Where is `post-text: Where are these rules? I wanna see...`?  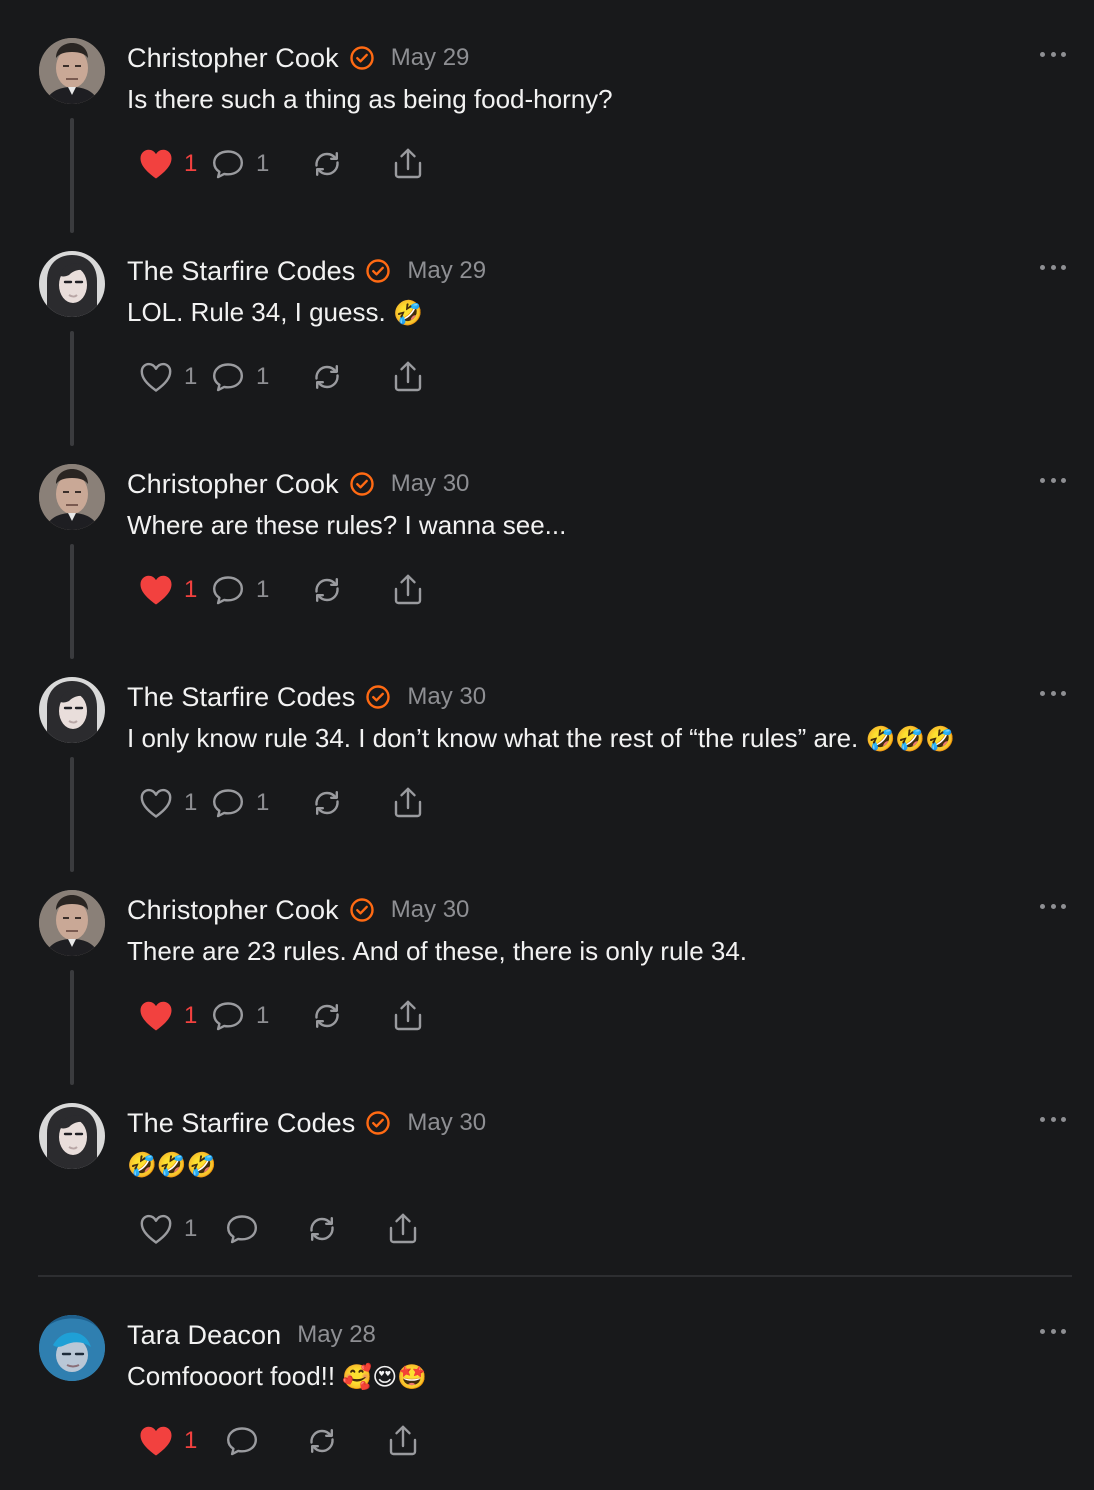 post-text: Where are these rules? I wanna see... is located at coordinates (346, 525).